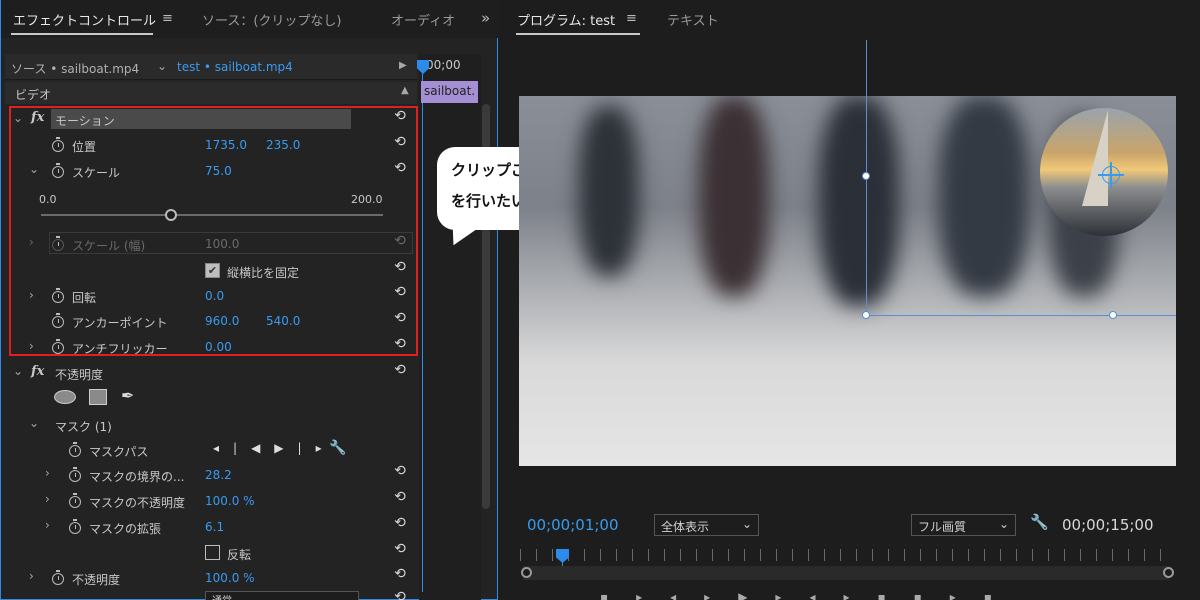 This screenshot has height=600, width=1200. Describe the element at coordinates (47, 473) in the screenshot. I see `mask-feather-expand-chevron-icon: ›` at that location.